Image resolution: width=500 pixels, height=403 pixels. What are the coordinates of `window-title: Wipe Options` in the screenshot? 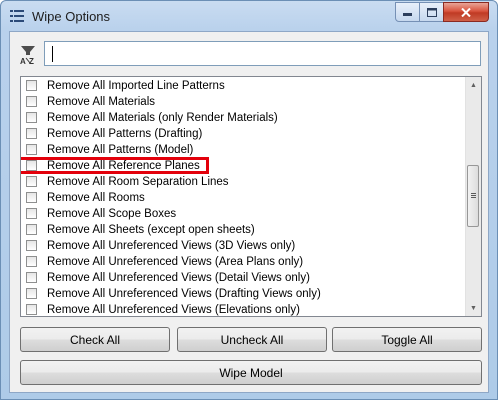 It's located at (71, 16).